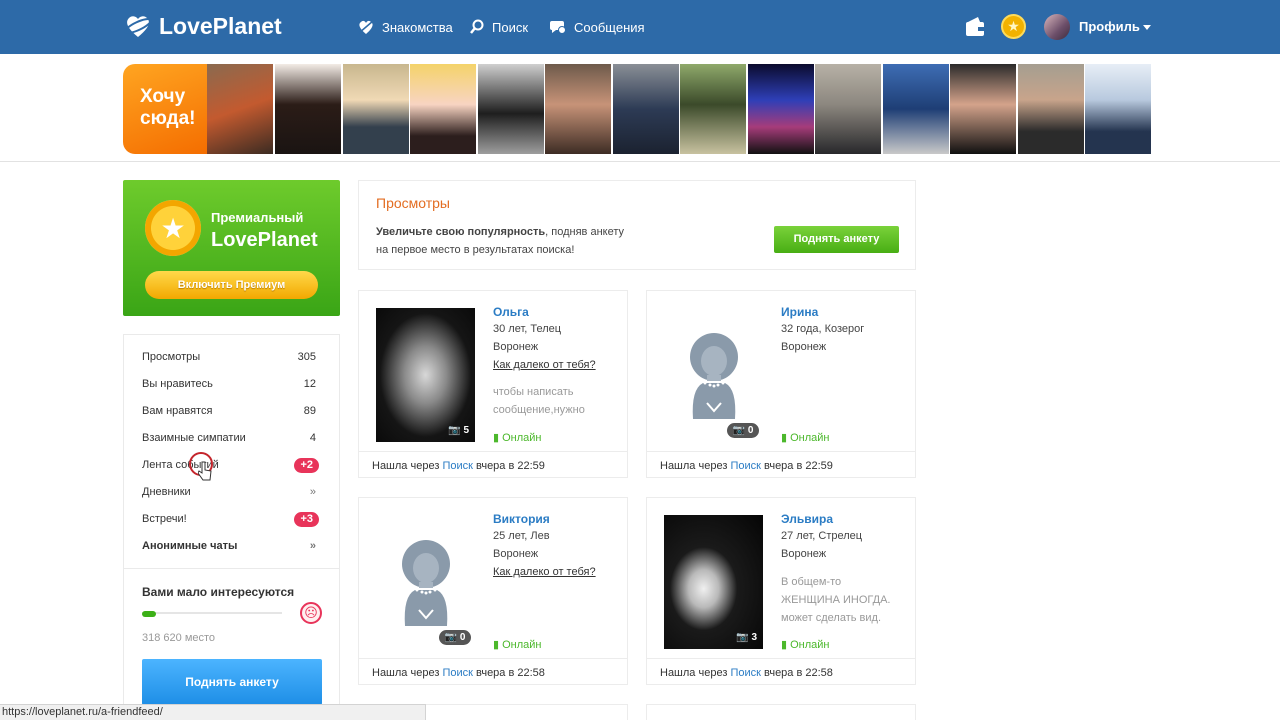  What do you see at coordinates (306, 465) in the screenshot?
I see `notification-badge: +2` at bounding box center [306, 465].